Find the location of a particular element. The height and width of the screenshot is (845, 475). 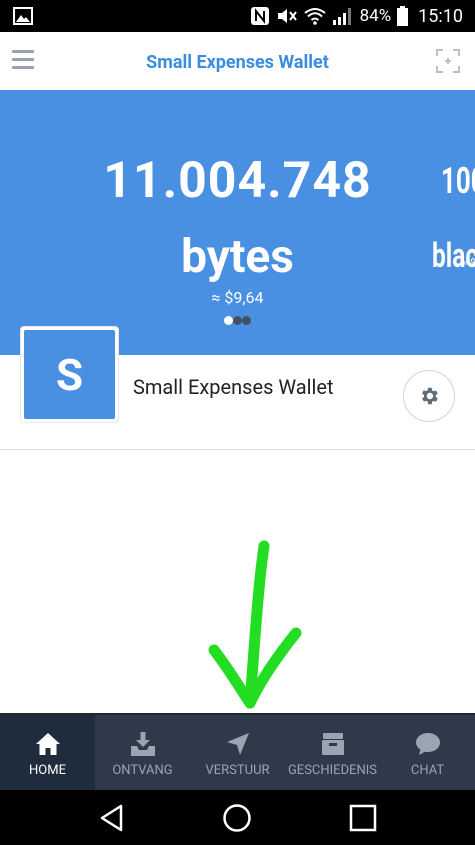

photo-icon is located at coordinates (23, 16).